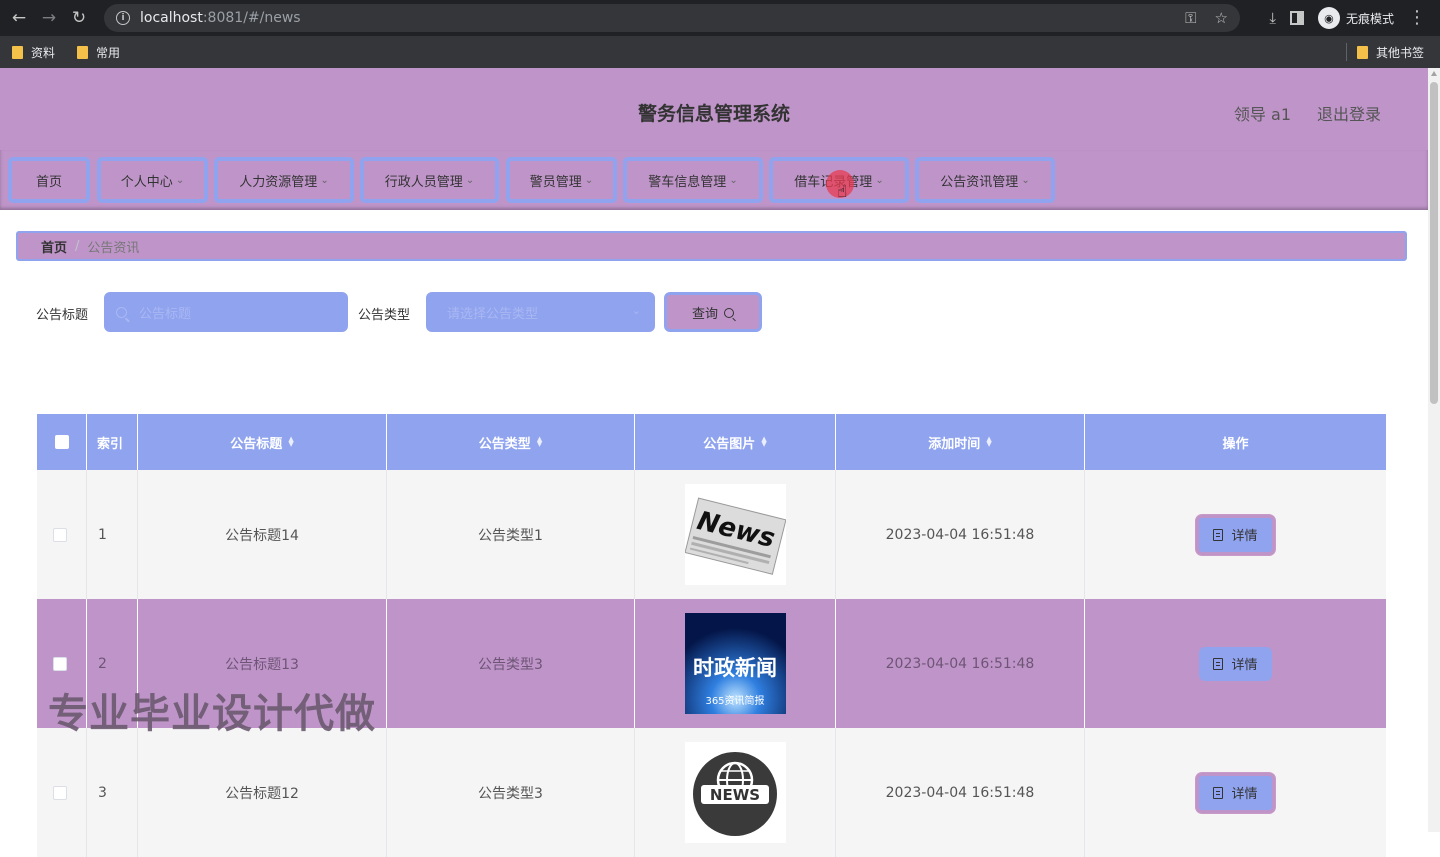 The width and height of the screenshot is (1440, 857). Describe the element at coordinates (1355, 18) in the screenshot. I see `incognito-indicator: ◉ 无痕模式` at that location.